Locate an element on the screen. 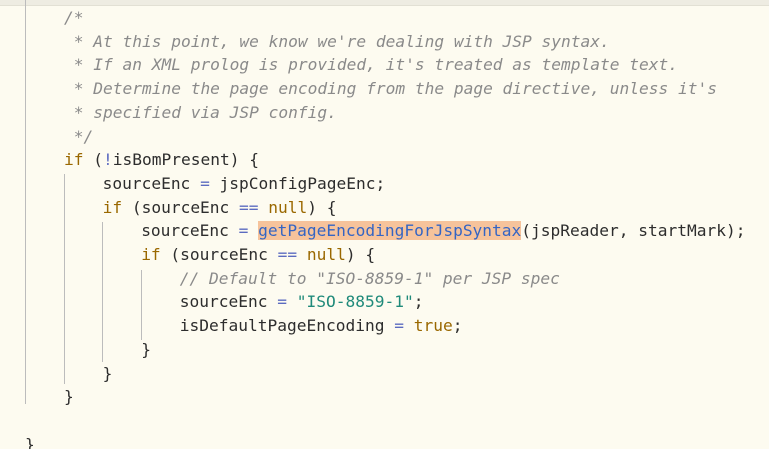 Image resolution: width=769 pixels, height=449 pixels. code-line: */ is located at coordinates (79, 137).